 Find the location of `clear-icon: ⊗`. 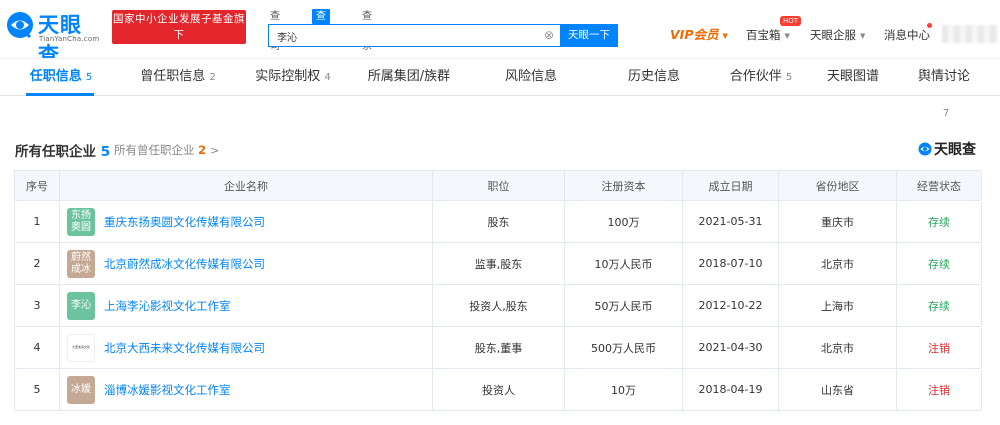

clear-icon: ⊗ is located at coordinates (549, 35).